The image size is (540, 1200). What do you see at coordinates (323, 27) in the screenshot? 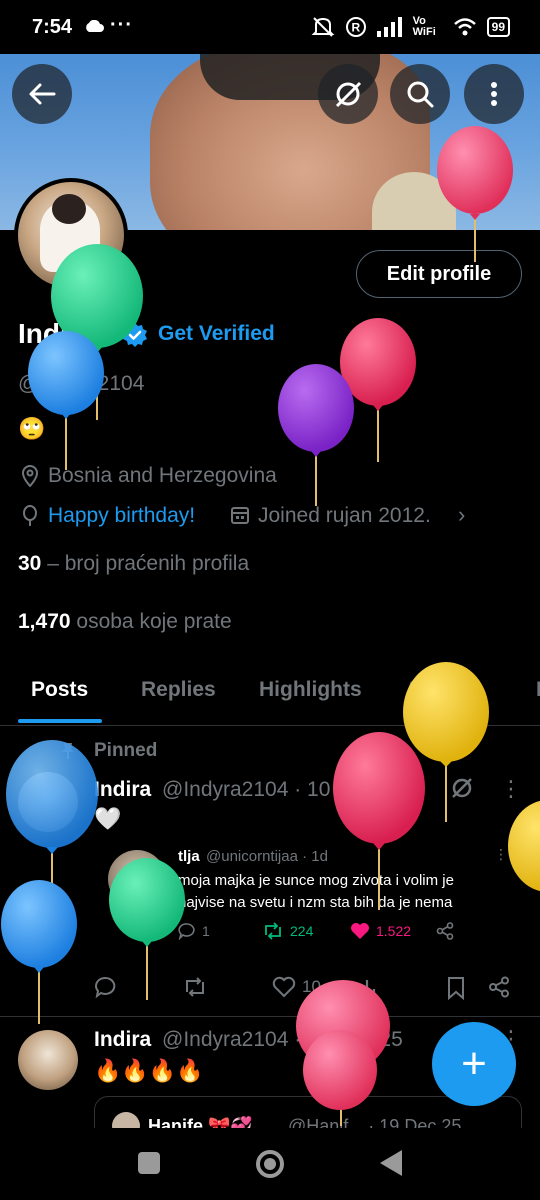
I see `mute-icon` at bounding box center [323, 27].